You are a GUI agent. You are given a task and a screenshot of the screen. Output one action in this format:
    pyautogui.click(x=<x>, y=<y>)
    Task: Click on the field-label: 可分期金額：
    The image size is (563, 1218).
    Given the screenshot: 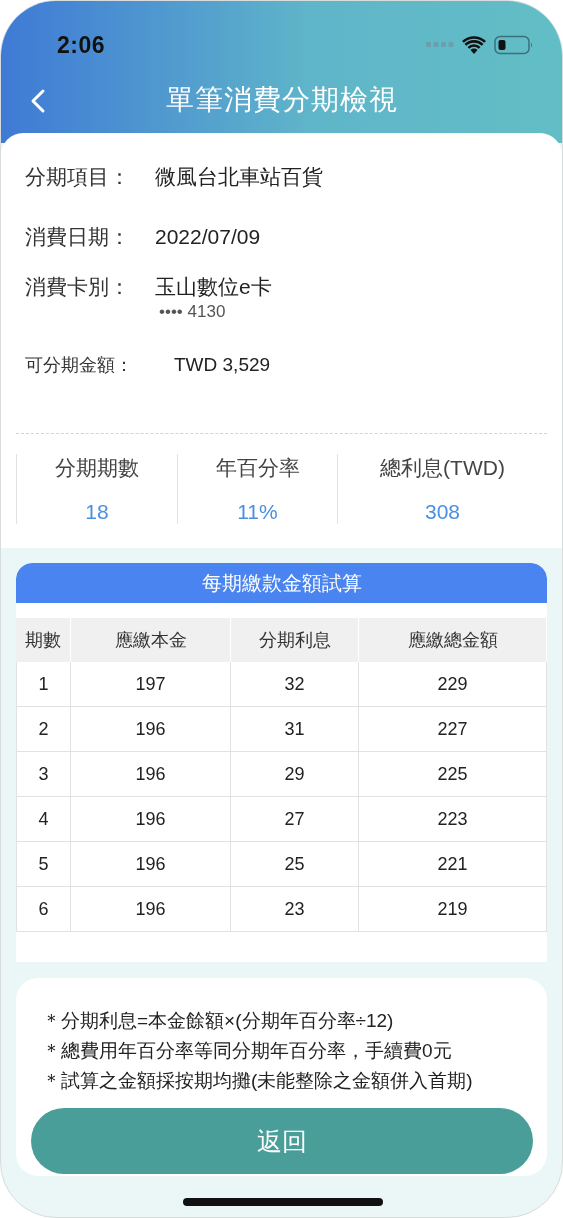 What is the action you would take?
    pyautogui.click(x=79, y=365)
    